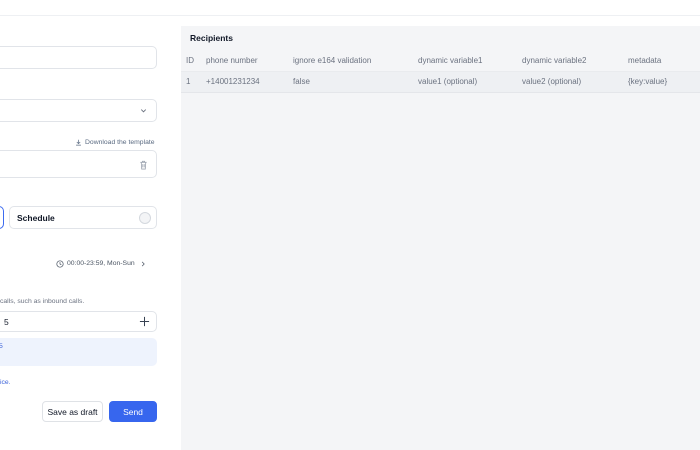 The width and height of the screenshot is (700, 450). I want to click on column-header-ignore-validation: ignore e164 validation, so click(355, 61).